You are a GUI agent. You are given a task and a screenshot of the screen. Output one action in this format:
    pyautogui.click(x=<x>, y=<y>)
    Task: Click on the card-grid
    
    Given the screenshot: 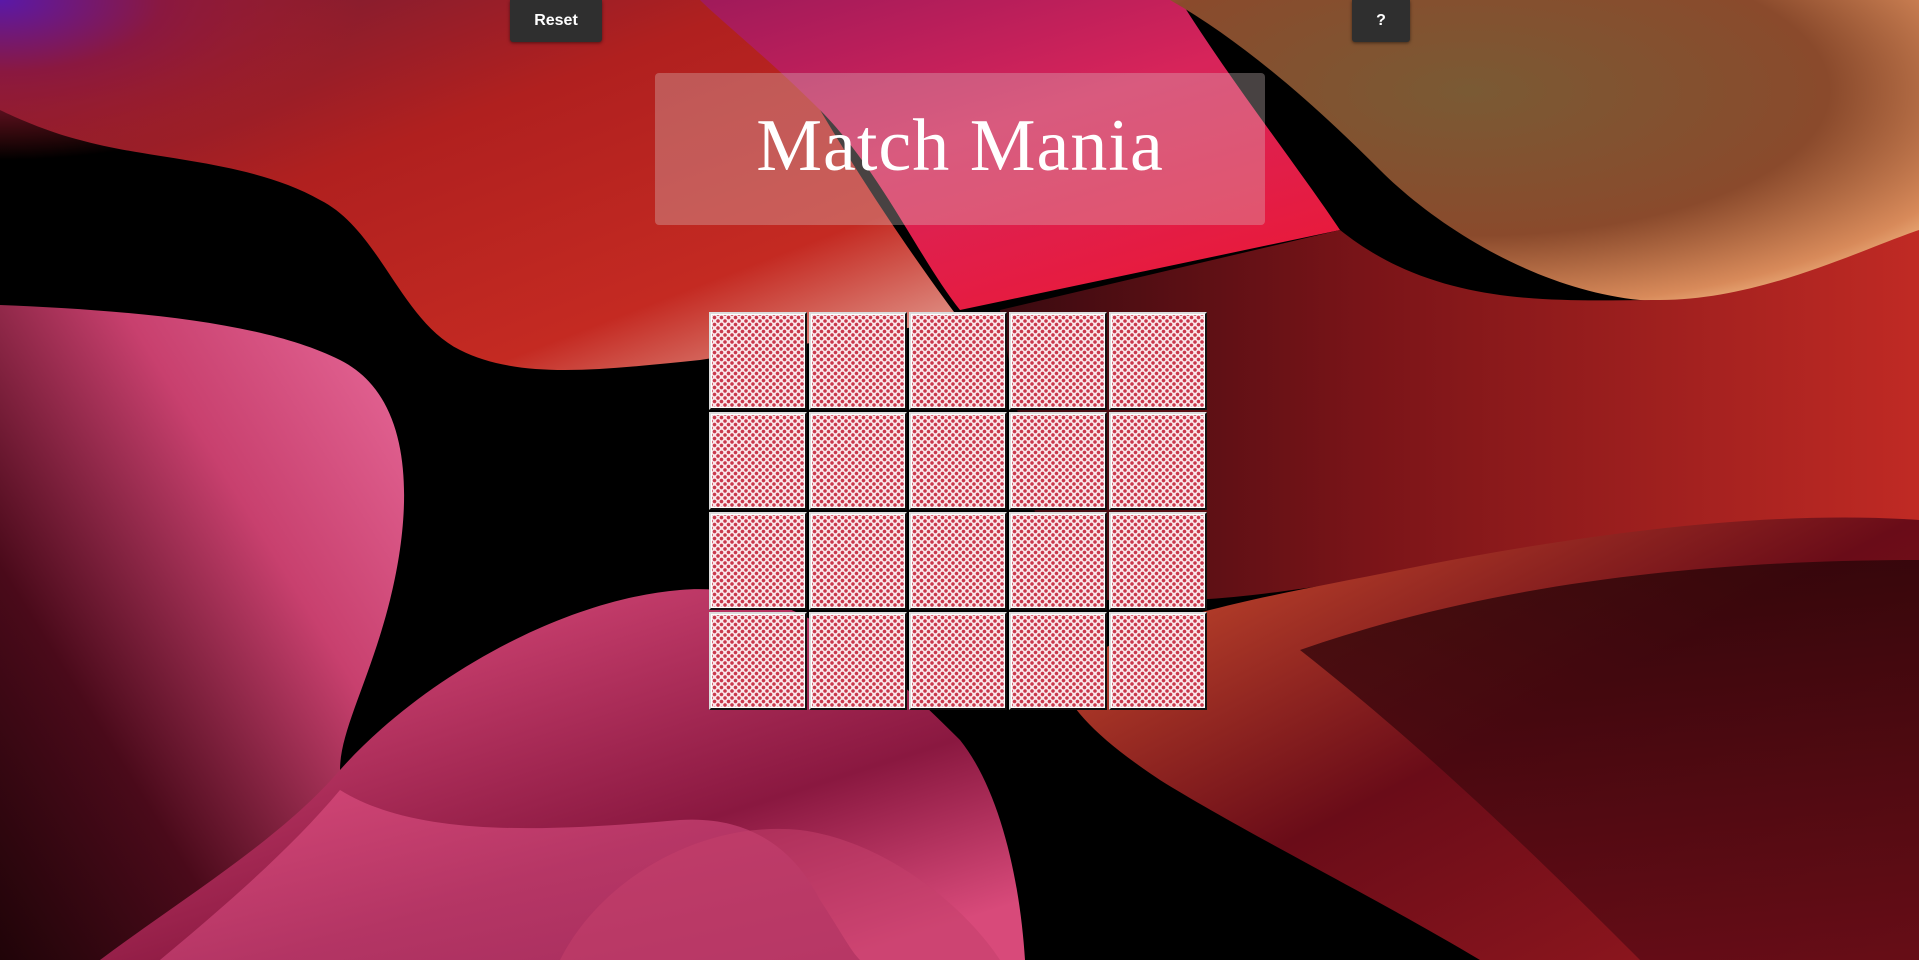 What is the action you would take?
    pyautogui.click(x=960, y=512)
    